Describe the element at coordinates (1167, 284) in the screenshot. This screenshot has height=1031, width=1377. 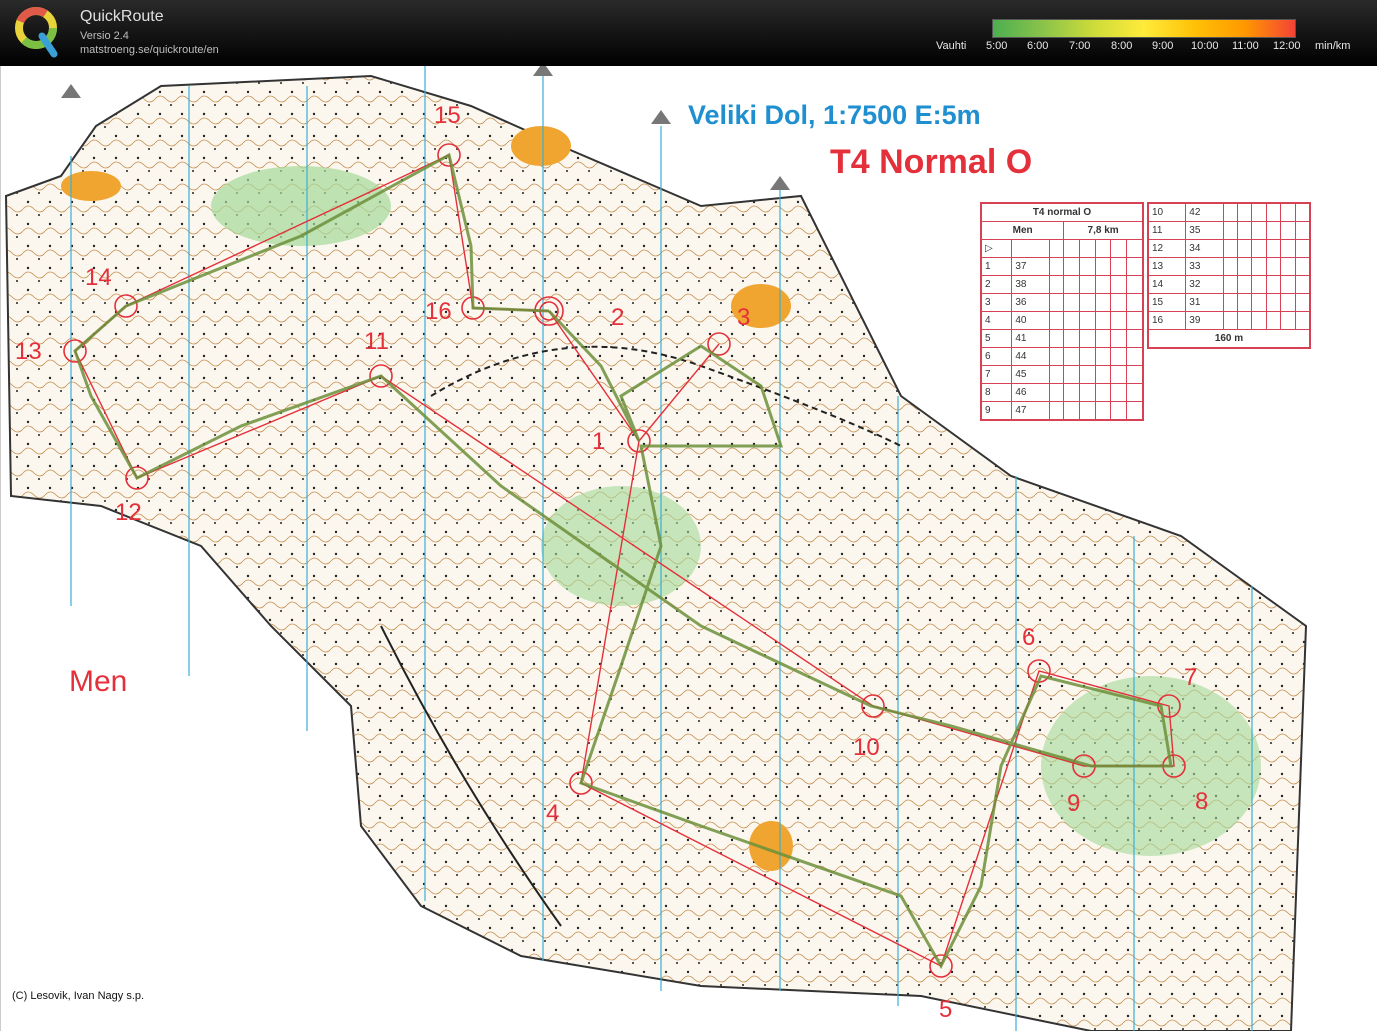
I see `desc-row-num: 14` at that location.